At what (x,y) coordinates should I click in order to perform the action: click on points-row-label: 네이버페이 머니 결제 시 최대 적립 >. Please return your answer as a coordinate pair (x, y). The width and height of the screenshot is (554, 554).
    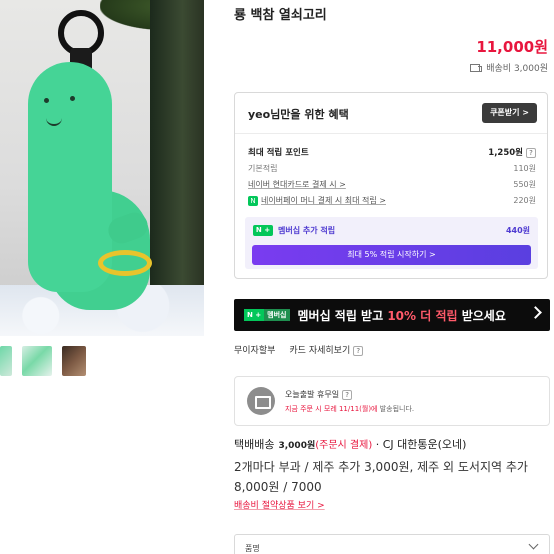
    Looking at the image, I should click on (323, 200).